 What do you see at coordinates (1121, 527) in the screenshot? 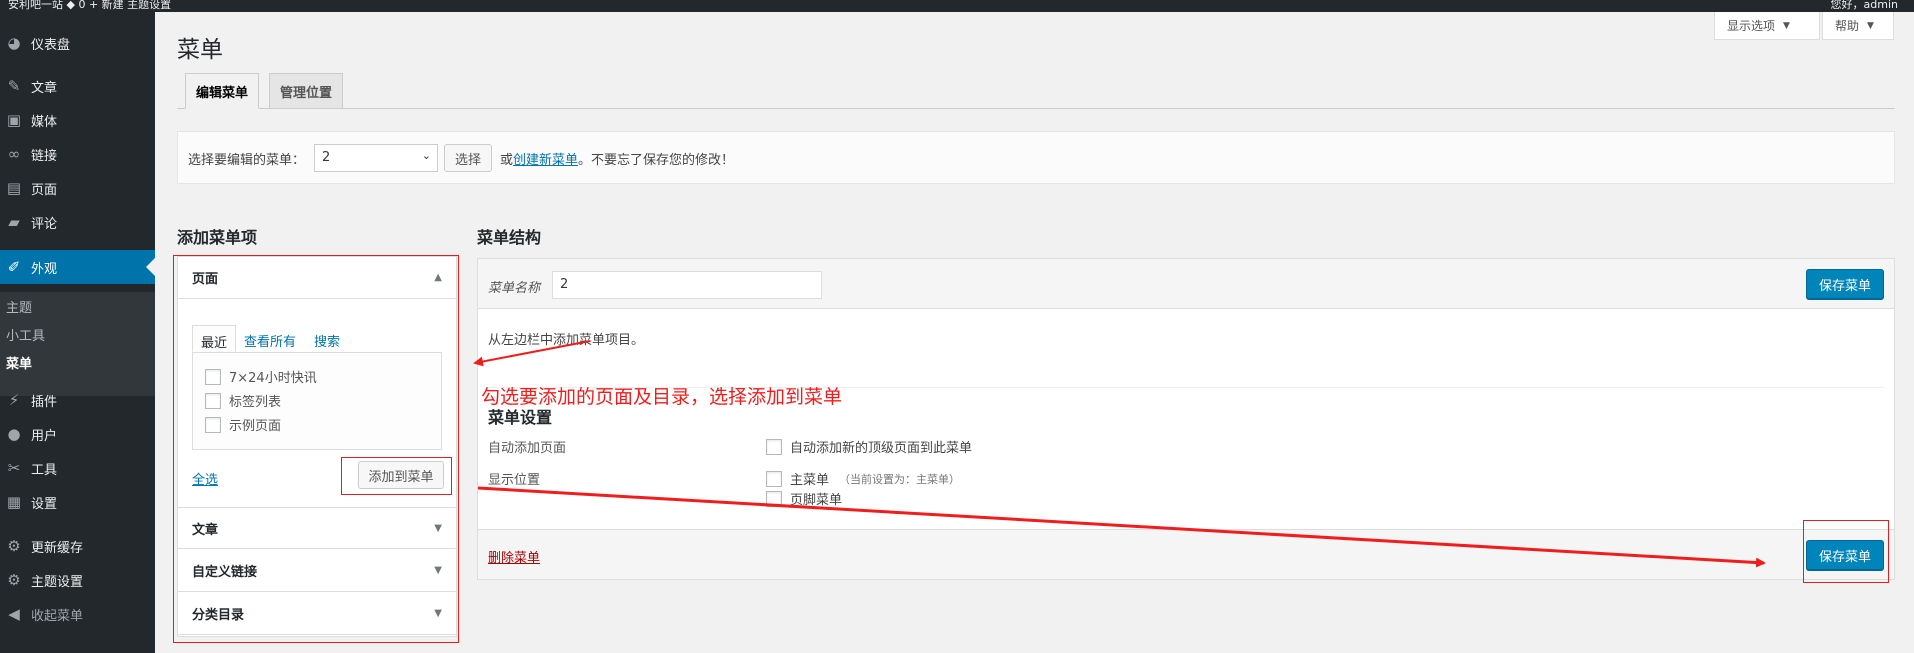
I see `annotation-arrow-right` at bounding box center [1121, 527].